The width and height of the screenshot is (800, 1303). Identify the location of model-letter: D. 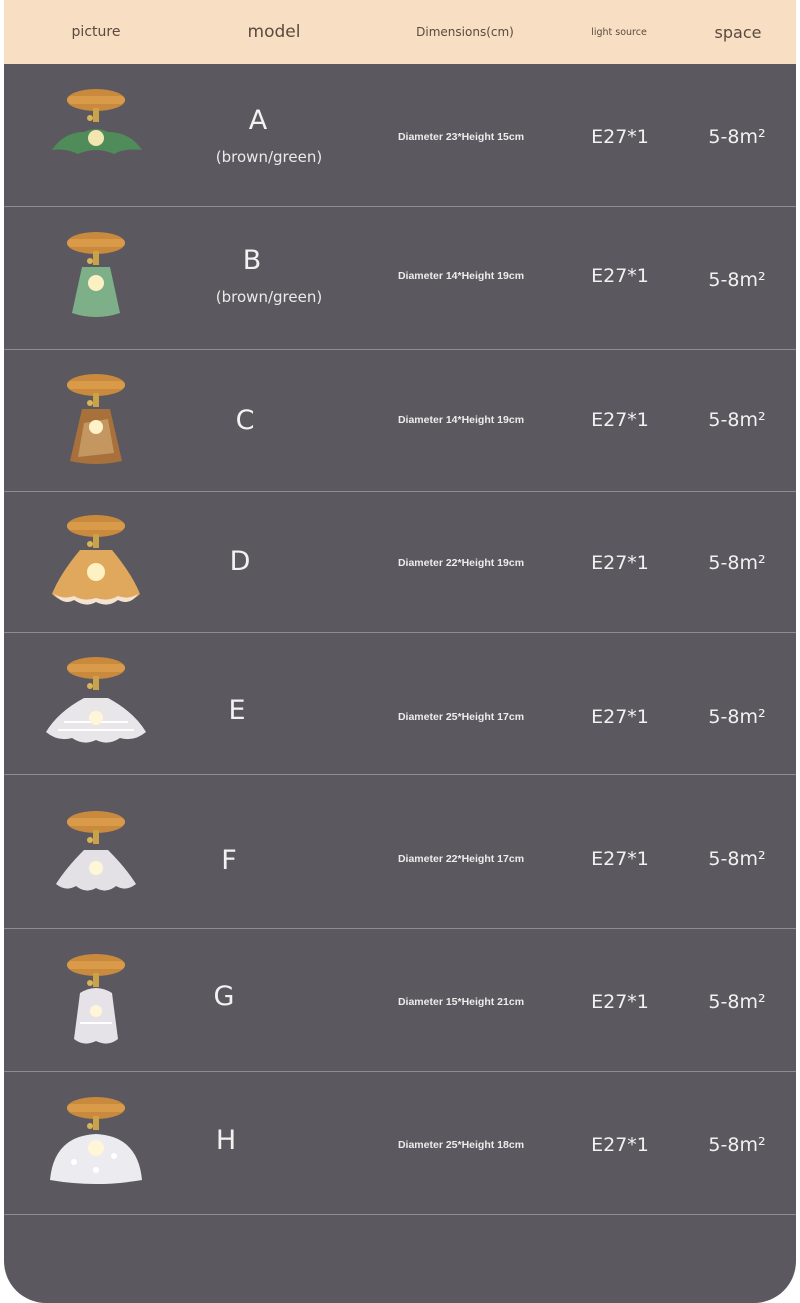
(240, 561).